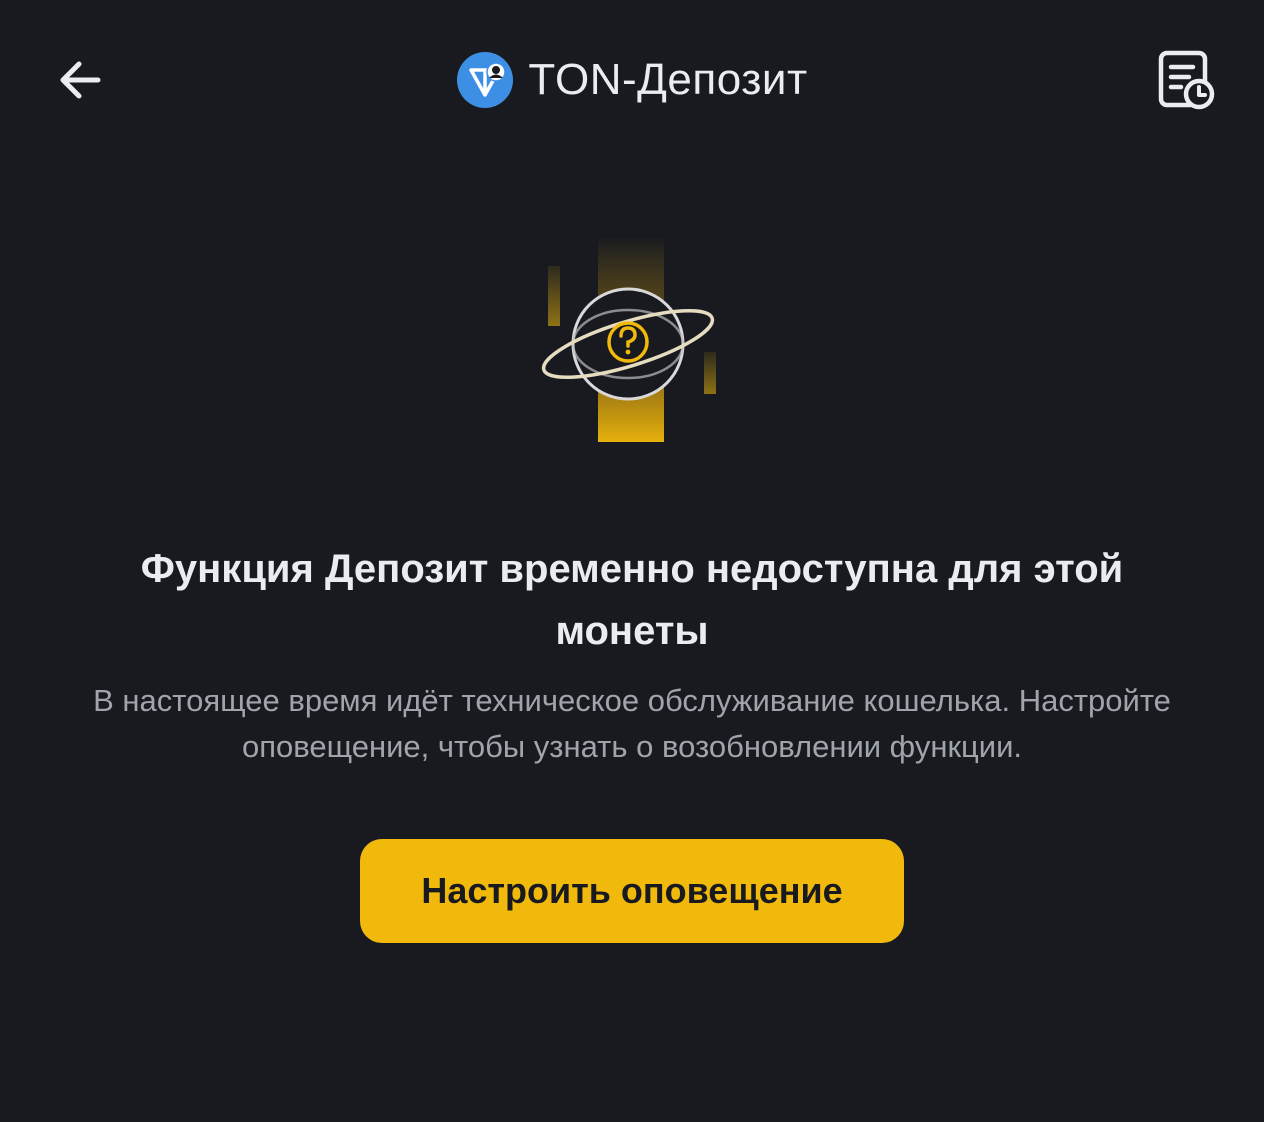  Describe the element at coordinates (628, 339) in the screenshot. I see `question-planet-icon` at that location.